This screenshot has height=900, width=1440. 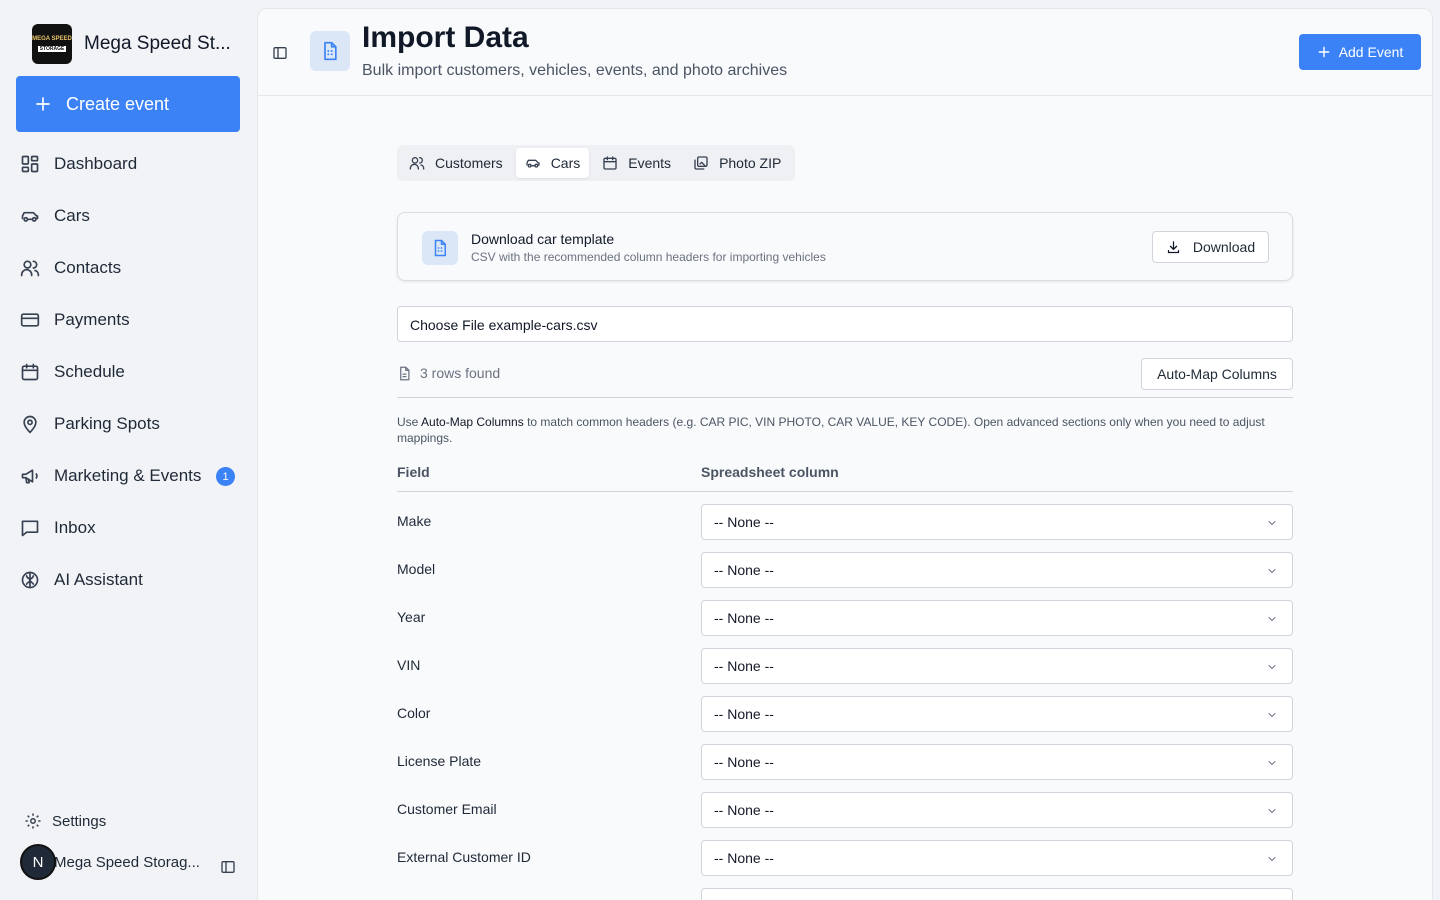 What do you see at coordinates (228, 867) in the screenshot?
I see `panel-toggle-icon` at bounding box center [228, 867].